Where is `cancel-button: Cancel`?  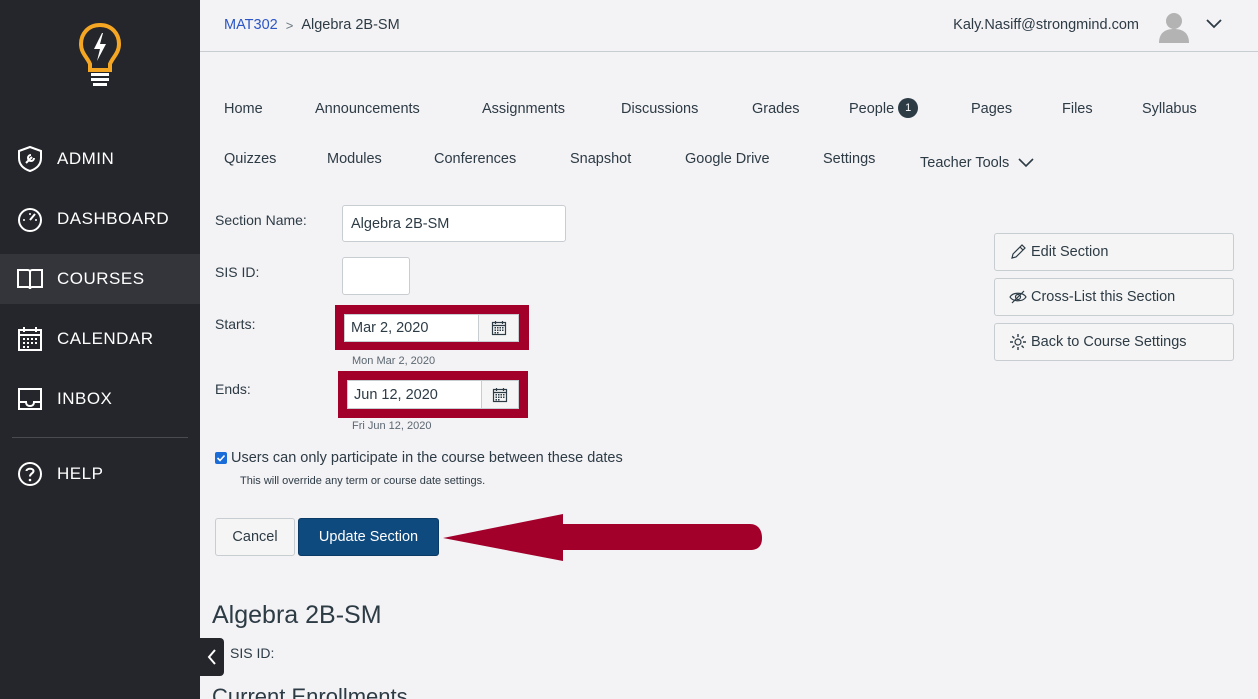
cancel-button: Cancel is located at coordinates (255, 537).